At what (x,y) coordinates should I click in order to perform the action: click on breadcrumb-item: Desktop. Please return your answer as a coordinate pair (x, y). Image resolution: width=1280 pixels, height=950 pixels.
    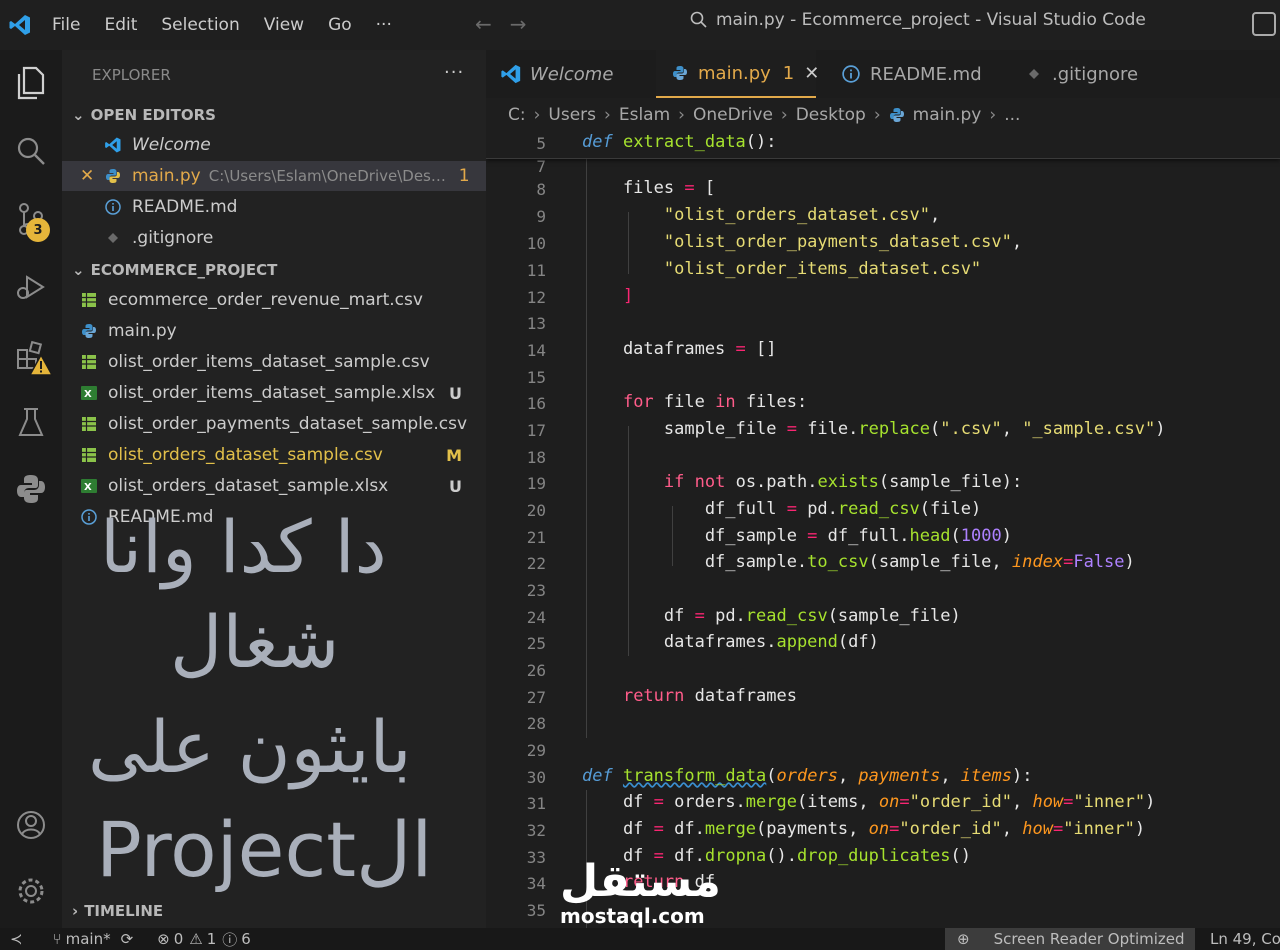
    Looking at the image, I should click on (831, 115).